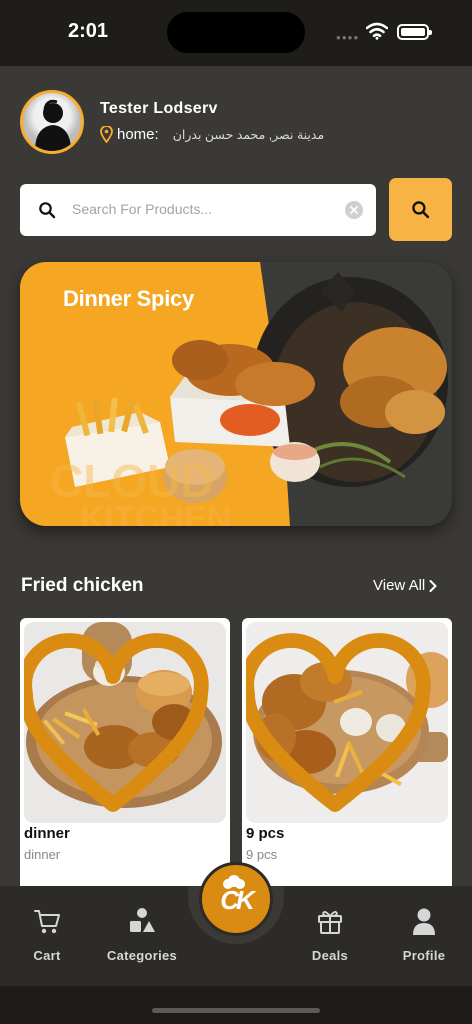 This screenshot has width=472, height=1024. Describe the element at coordinates (155, 513) in the screenshot. I see `svg-text: KITCHEN` at that location.